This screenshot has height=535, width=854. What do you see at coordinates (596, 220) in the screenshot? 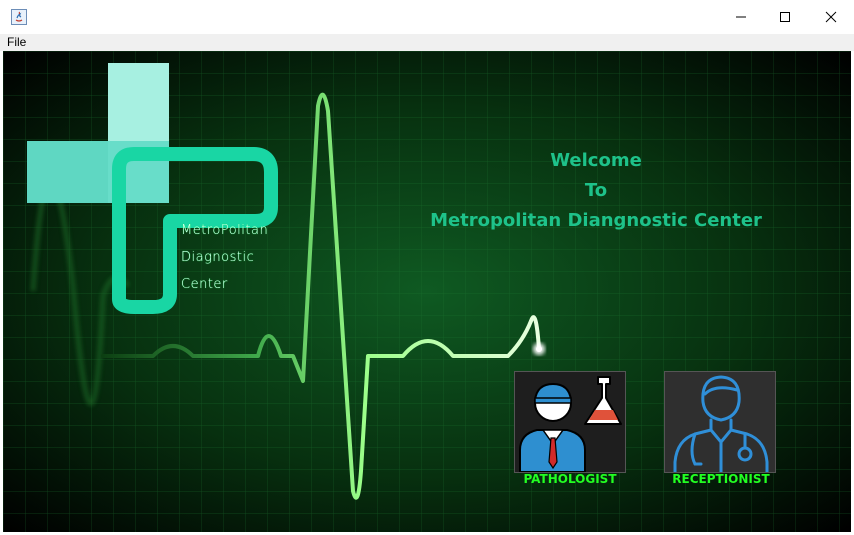
I see `welcome-line3: Metropolitan Diangnostic Center` at bounding box center [596, 220].